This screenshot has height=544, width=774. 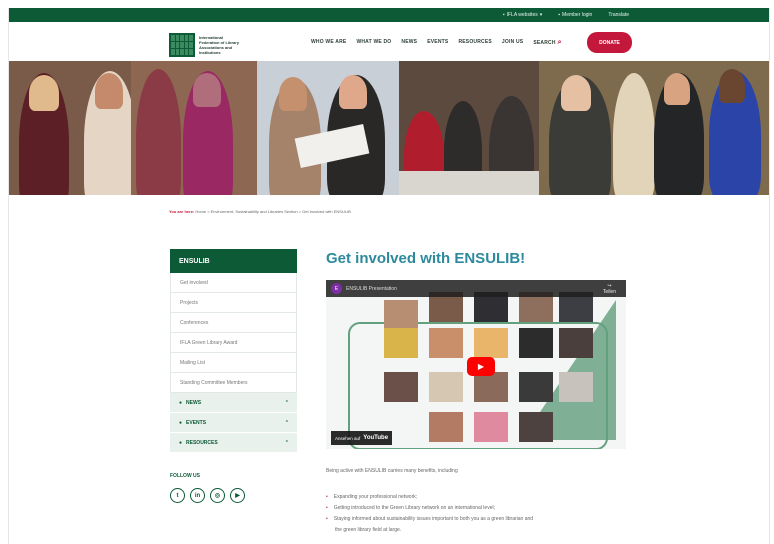 What do you see at coordinates (618, 15) in the screenshot?
I see `translate-link: Translate` at bounding box center [618, 15].